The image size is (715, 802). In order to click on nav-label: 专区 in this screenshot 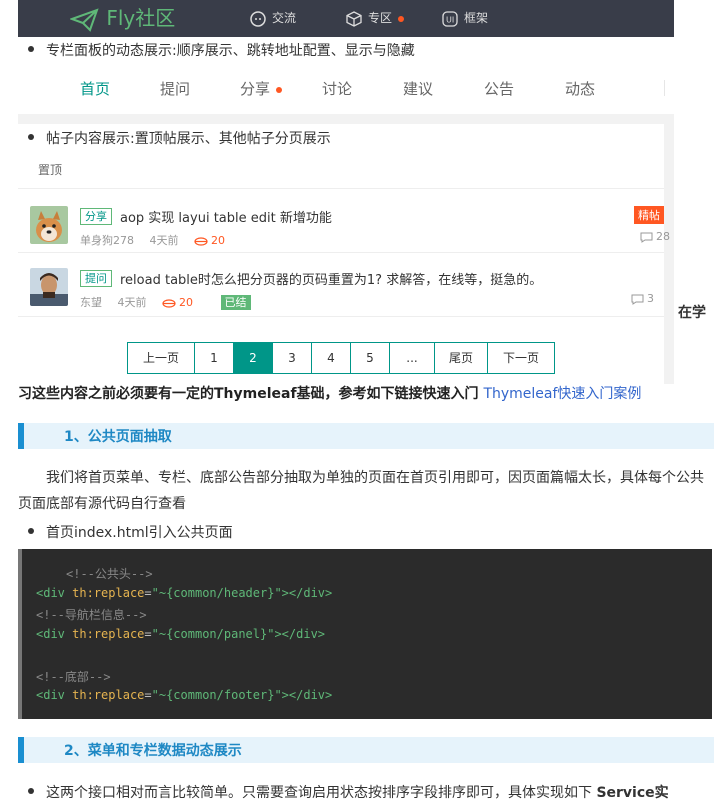, I will do `click(380, 18)`.